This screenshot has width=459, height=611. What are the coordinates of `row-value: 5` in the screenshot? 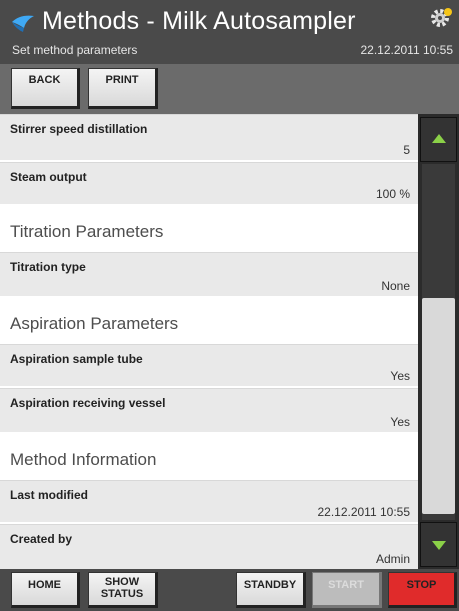 It's located at (406, 150).